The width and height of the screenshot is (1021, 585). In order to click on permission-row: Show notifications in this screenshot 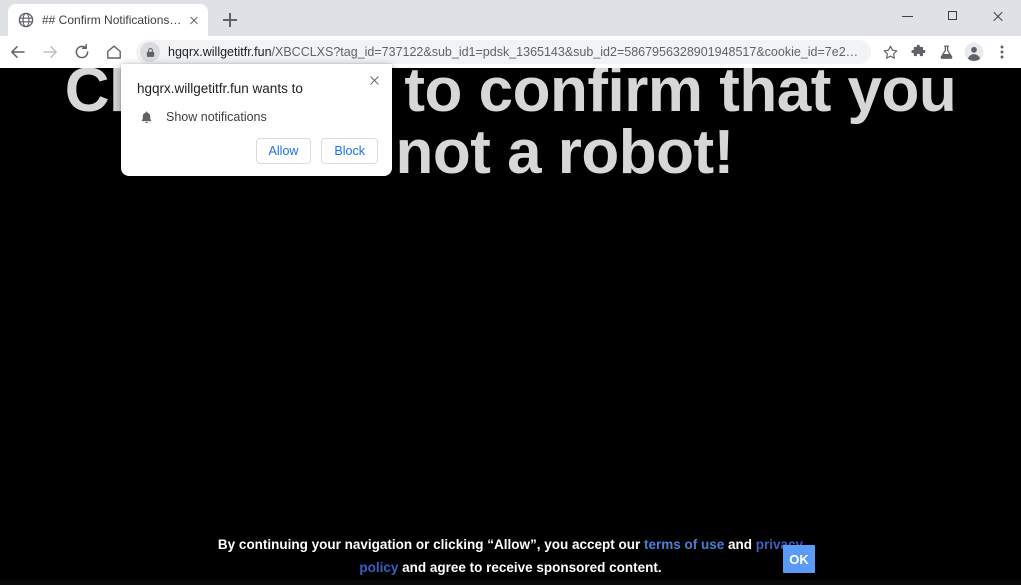, I will do `click(202, 117)`.